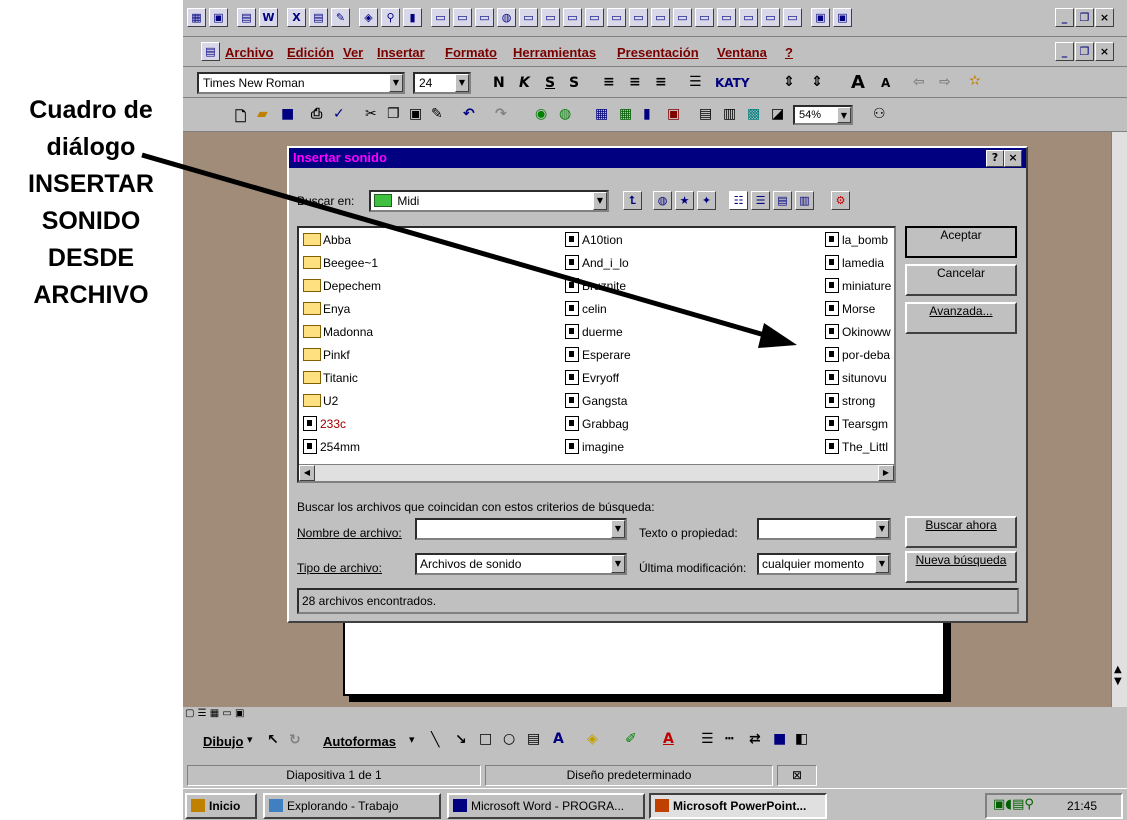 The width and height of the screenshot is (1127, 820). What do you see at coordinates (777, 335) in the screenshot?
I see `arrow-head` at bounding box center [777, 335].